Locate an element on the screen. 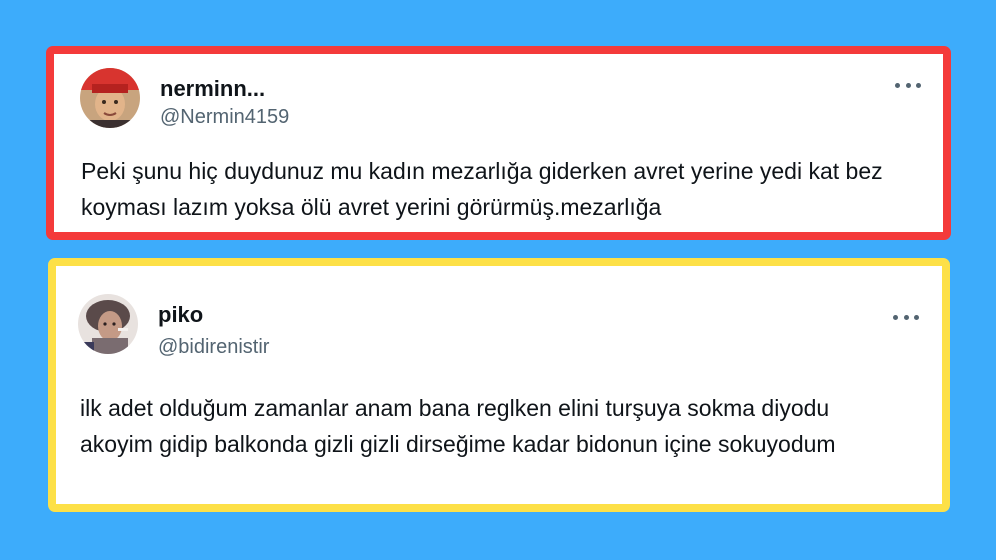 The image size is (996, 560). display-name: piko is located at coordinates (180, 315).